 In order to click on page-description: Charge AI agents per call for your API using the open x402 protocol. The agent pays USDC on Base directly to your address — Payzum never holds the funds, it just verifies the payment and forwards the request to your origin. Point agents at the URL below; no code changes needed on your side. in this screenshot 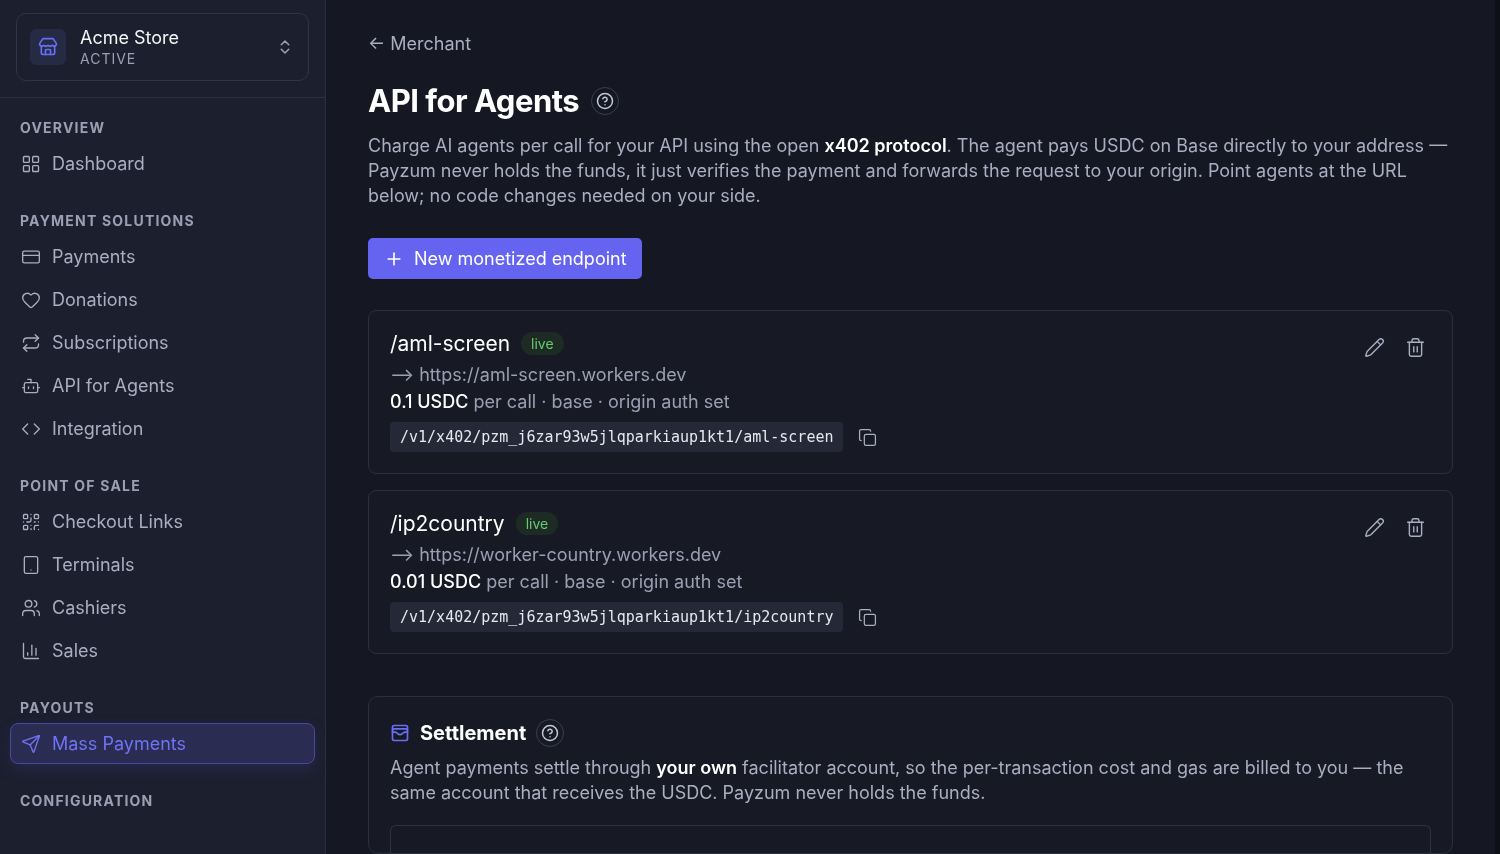, I will do `click(908, 171)`.